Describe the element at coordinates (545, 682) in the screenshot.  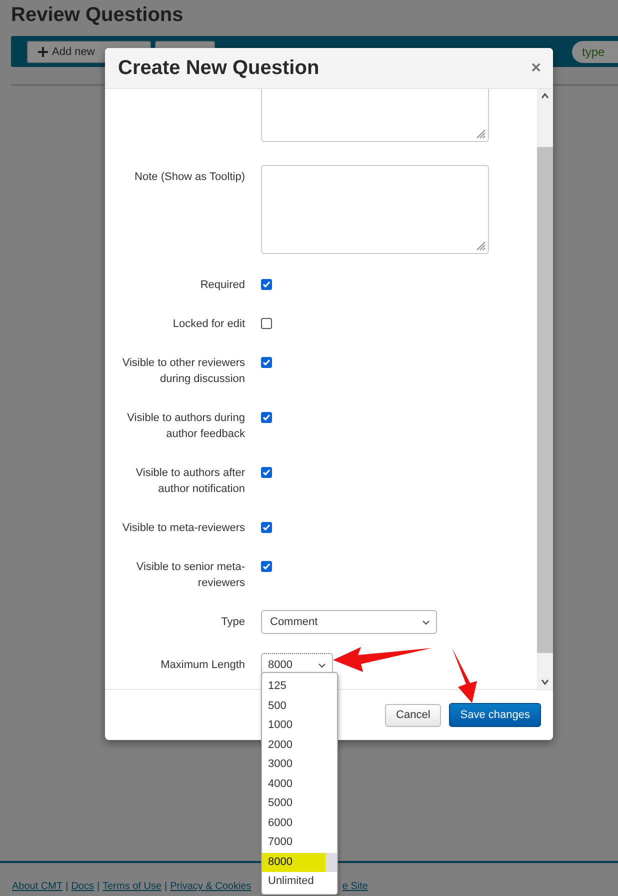
I see `scroll-down-icon` at that location.